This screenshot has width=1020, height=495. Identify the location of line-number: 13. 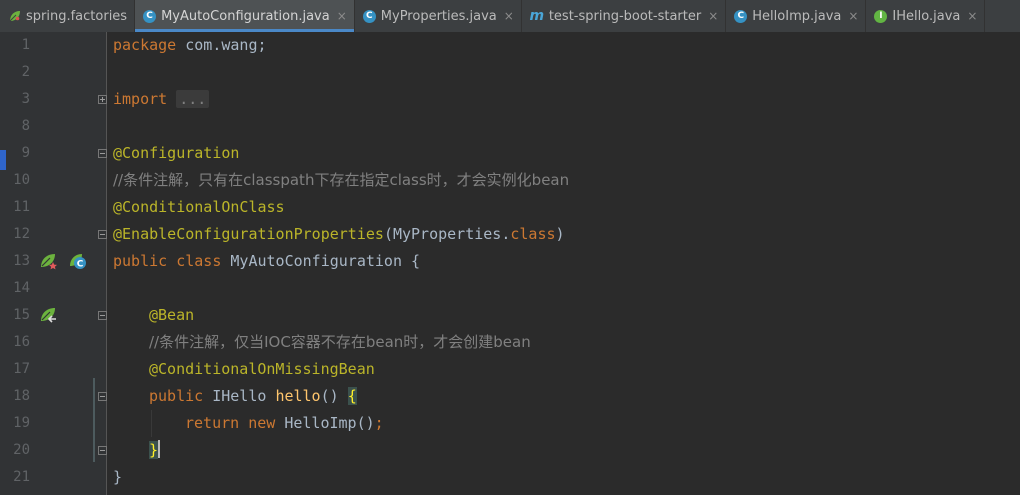
(21, 261).